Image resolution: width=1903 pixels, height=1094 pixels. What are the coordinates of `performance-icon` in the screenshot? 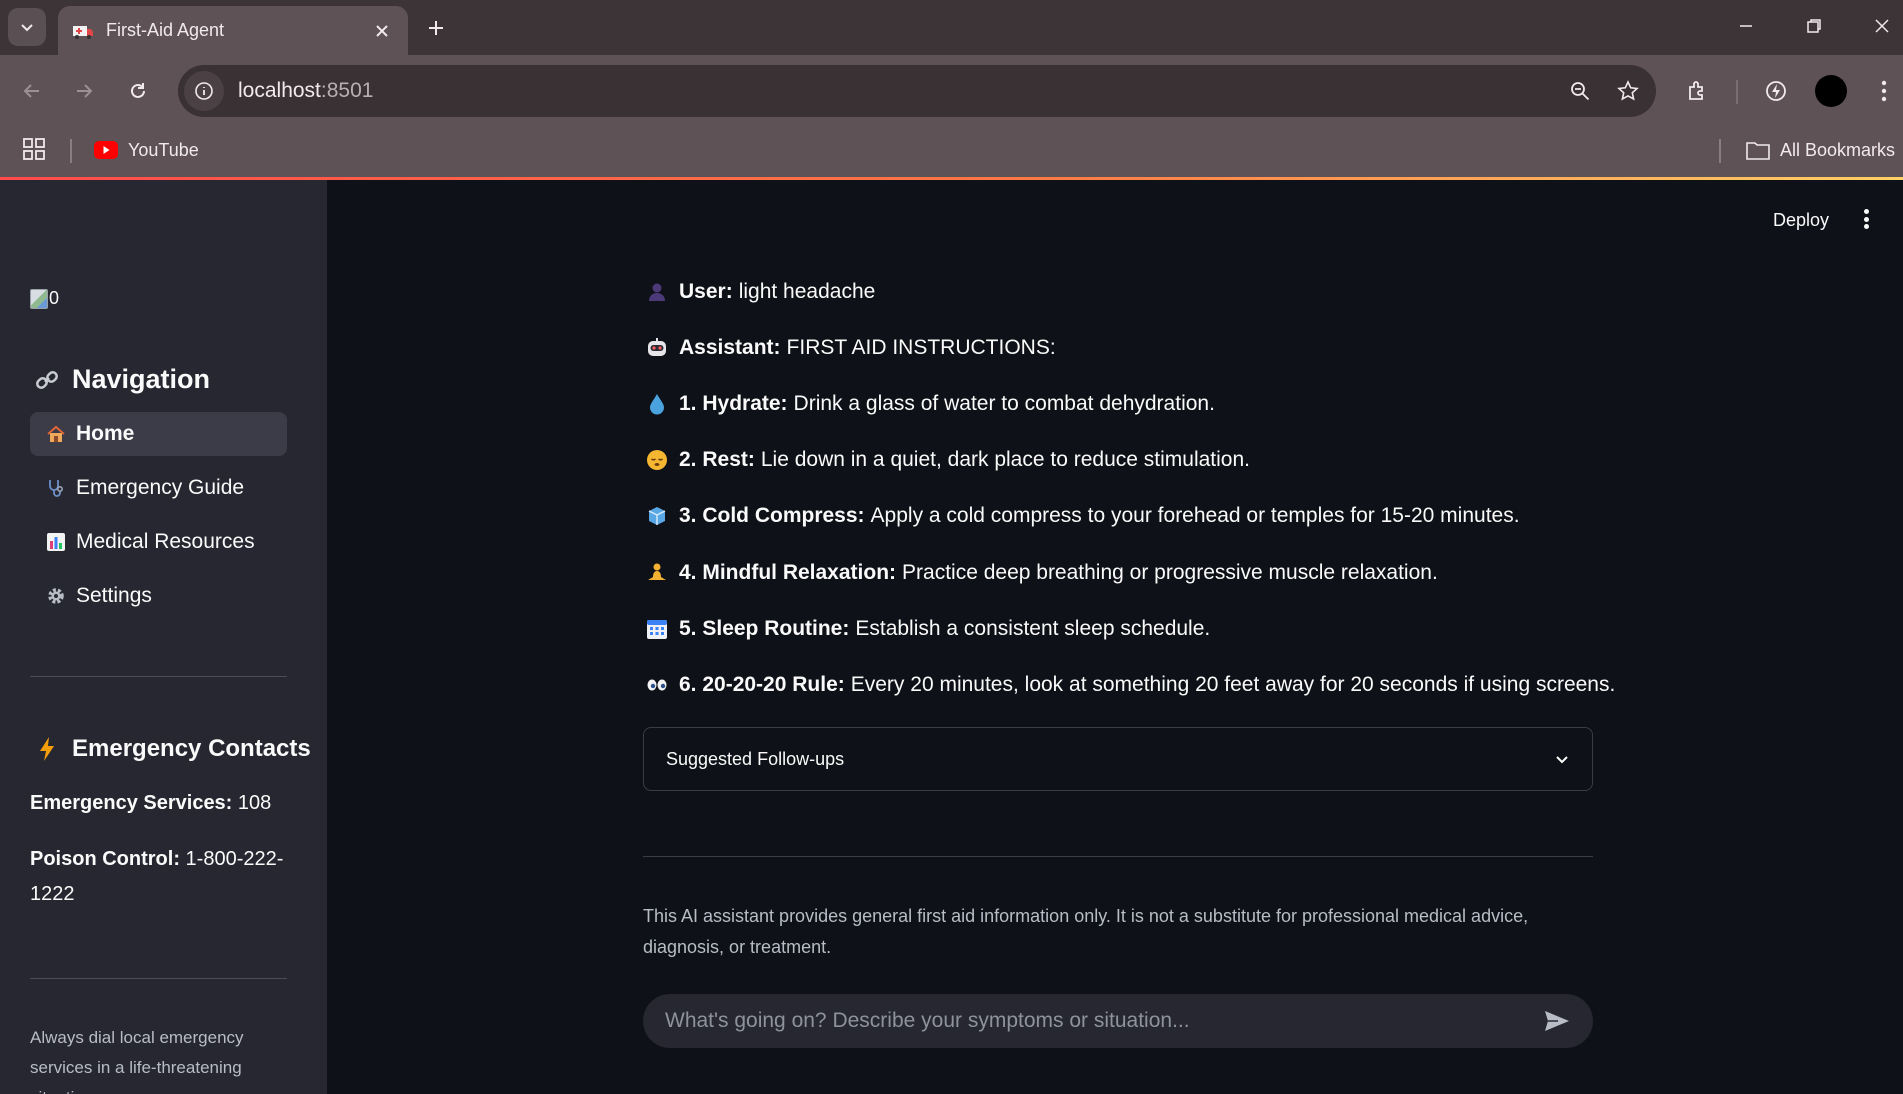 It's located at (1776, 91).